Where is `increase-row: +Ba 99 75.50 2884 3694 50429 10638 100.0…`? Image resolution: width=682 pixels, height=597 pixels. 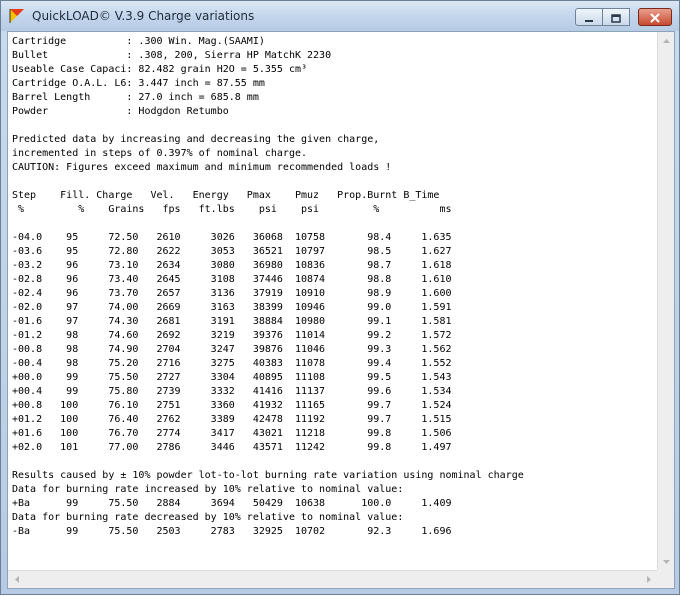
increase-row: +Ba 99 75.50 2884 3694 50429 10638 100.0… is located at coordinates (232, 503).